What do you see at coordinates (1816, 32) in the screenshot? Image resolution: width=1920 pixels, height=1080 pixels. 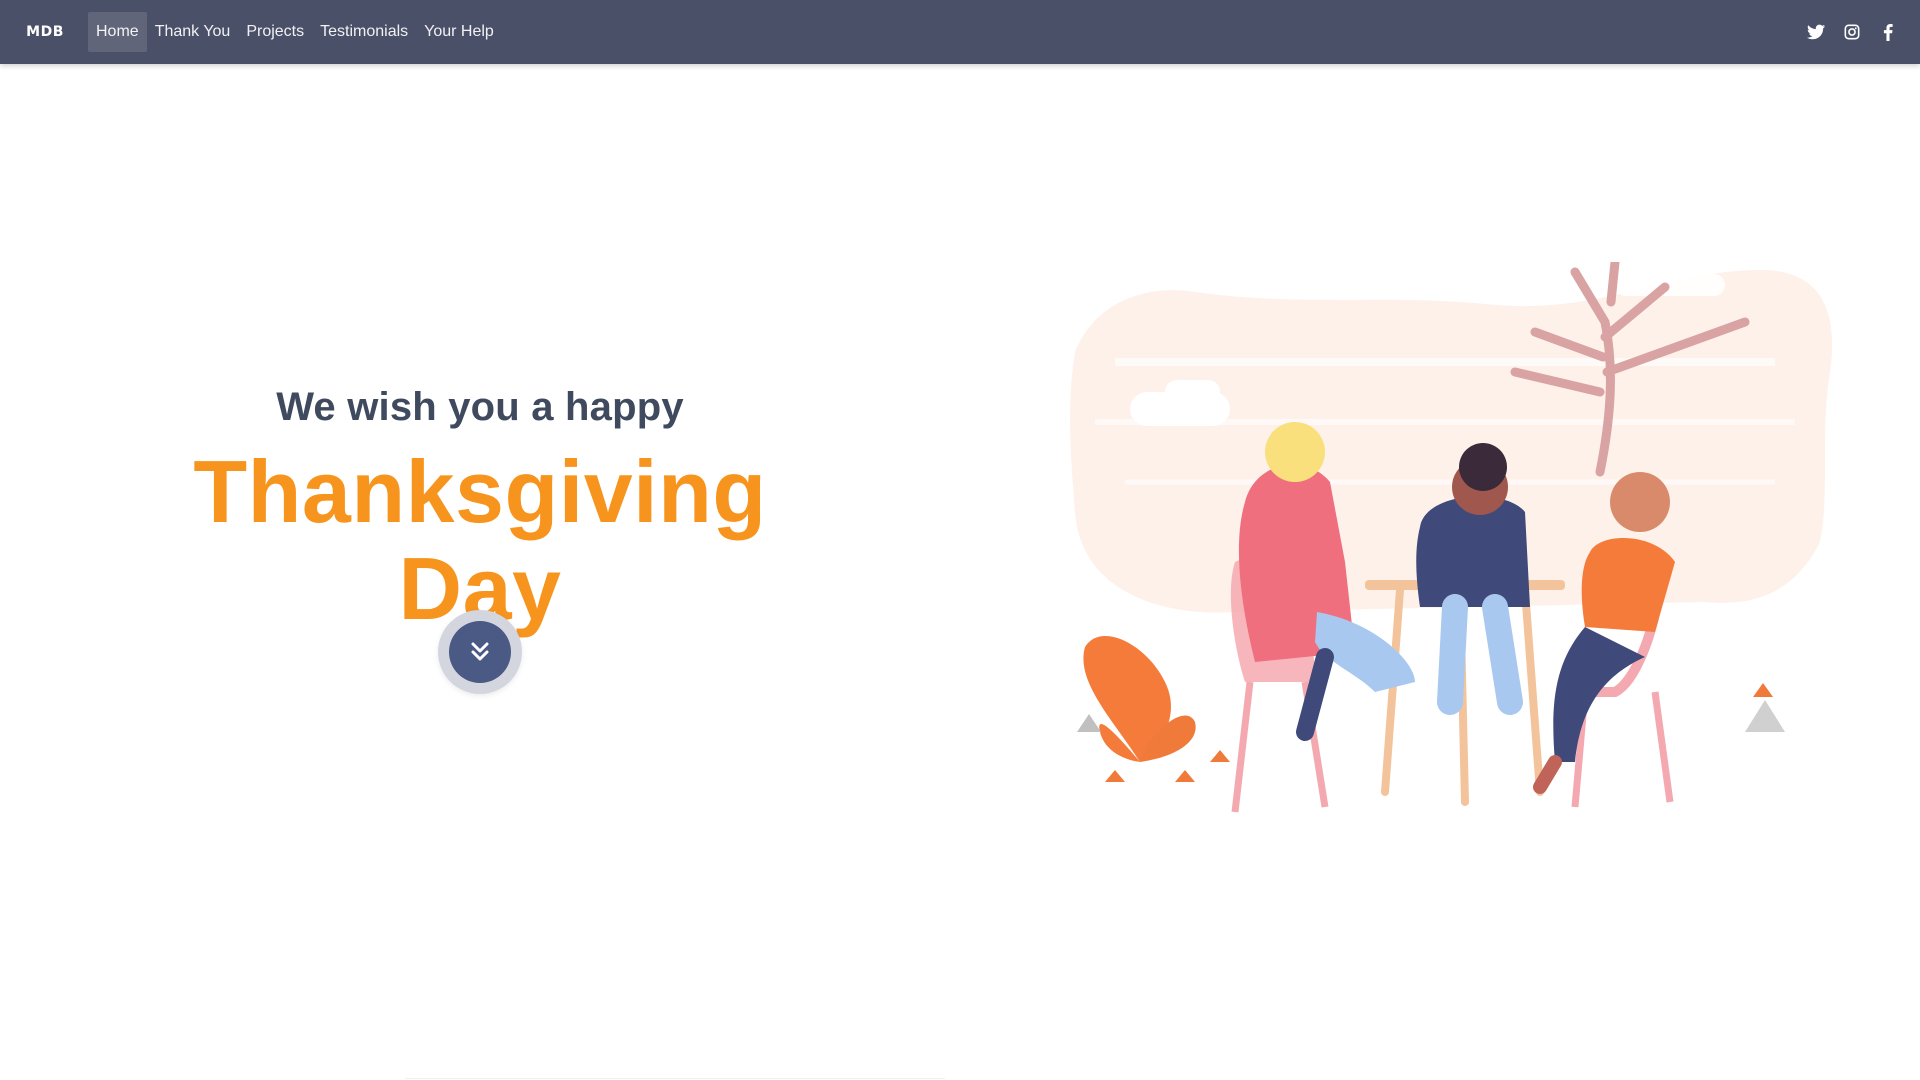 I see `twitter-icon` at bounding box center [1816, 32].